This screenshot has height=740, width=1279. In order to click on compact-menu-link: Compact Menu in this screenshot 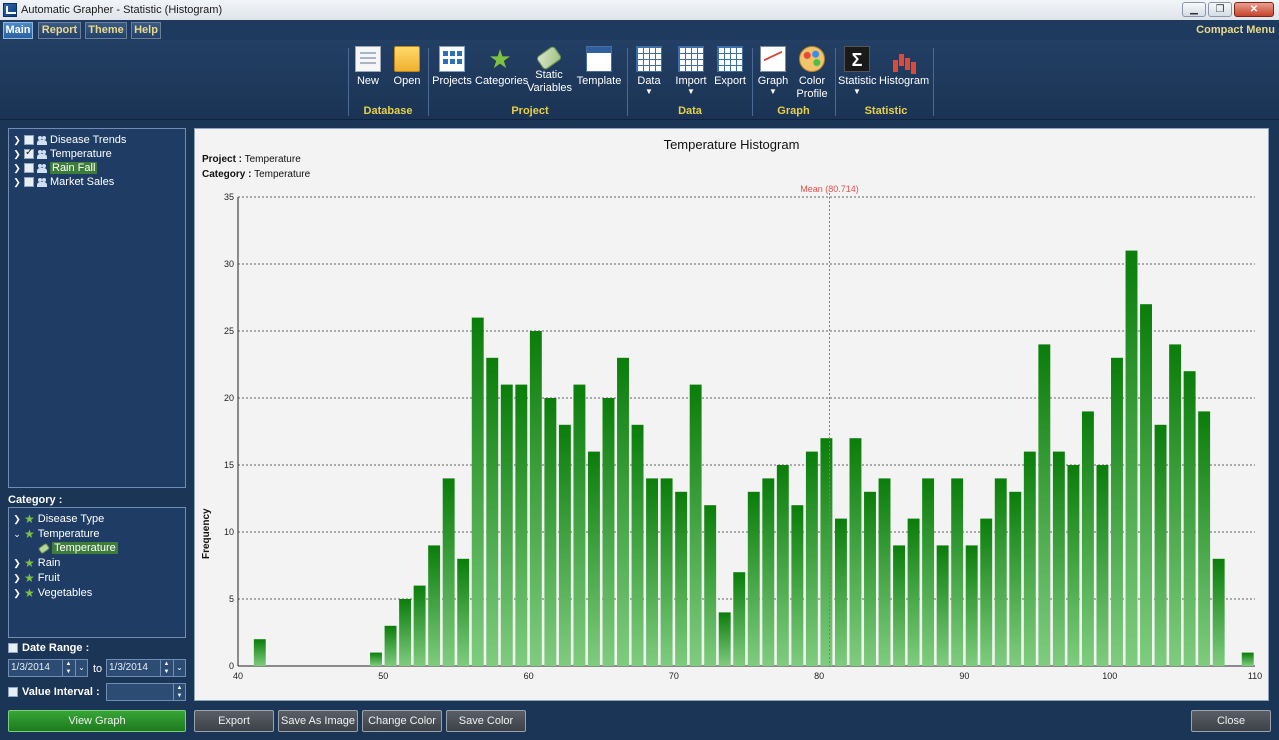, I will do `click(1235, 30)`.